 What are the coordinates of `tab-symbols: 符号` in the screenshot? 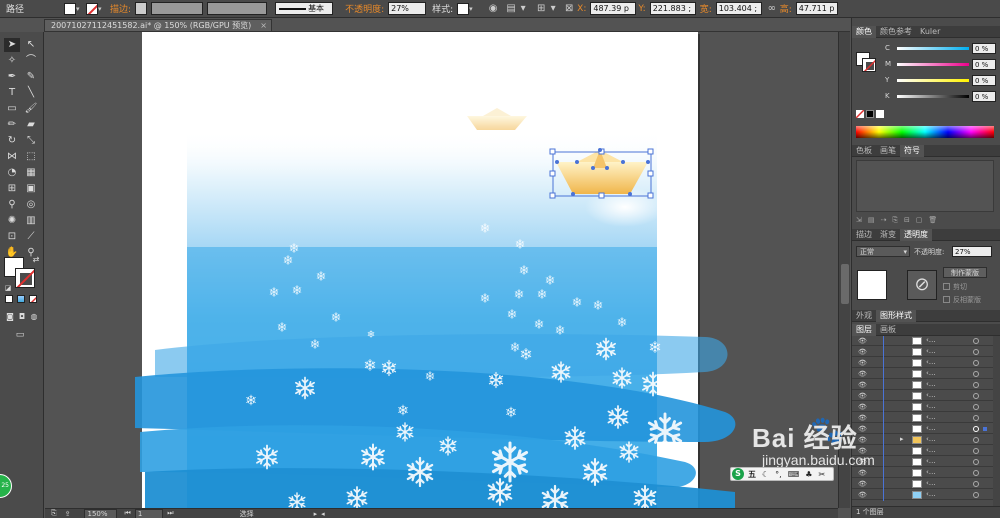 It's located at (912, 150).